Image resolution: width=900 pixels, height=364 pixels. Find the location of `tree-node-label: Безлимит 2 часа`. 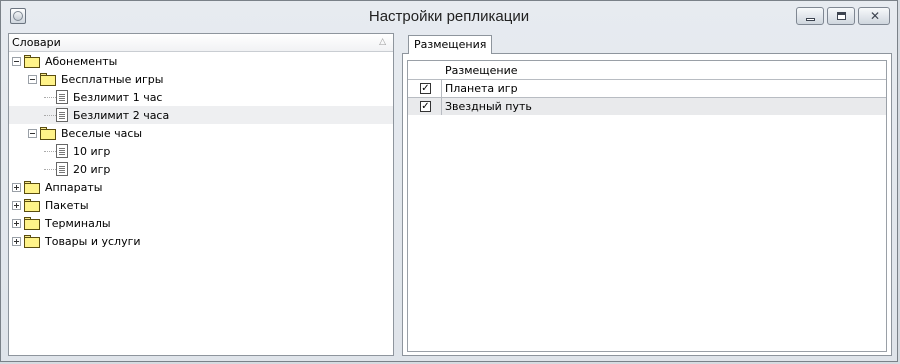

tree-node-label: Безлимит 2 часа is located at coordinates (121, 115).